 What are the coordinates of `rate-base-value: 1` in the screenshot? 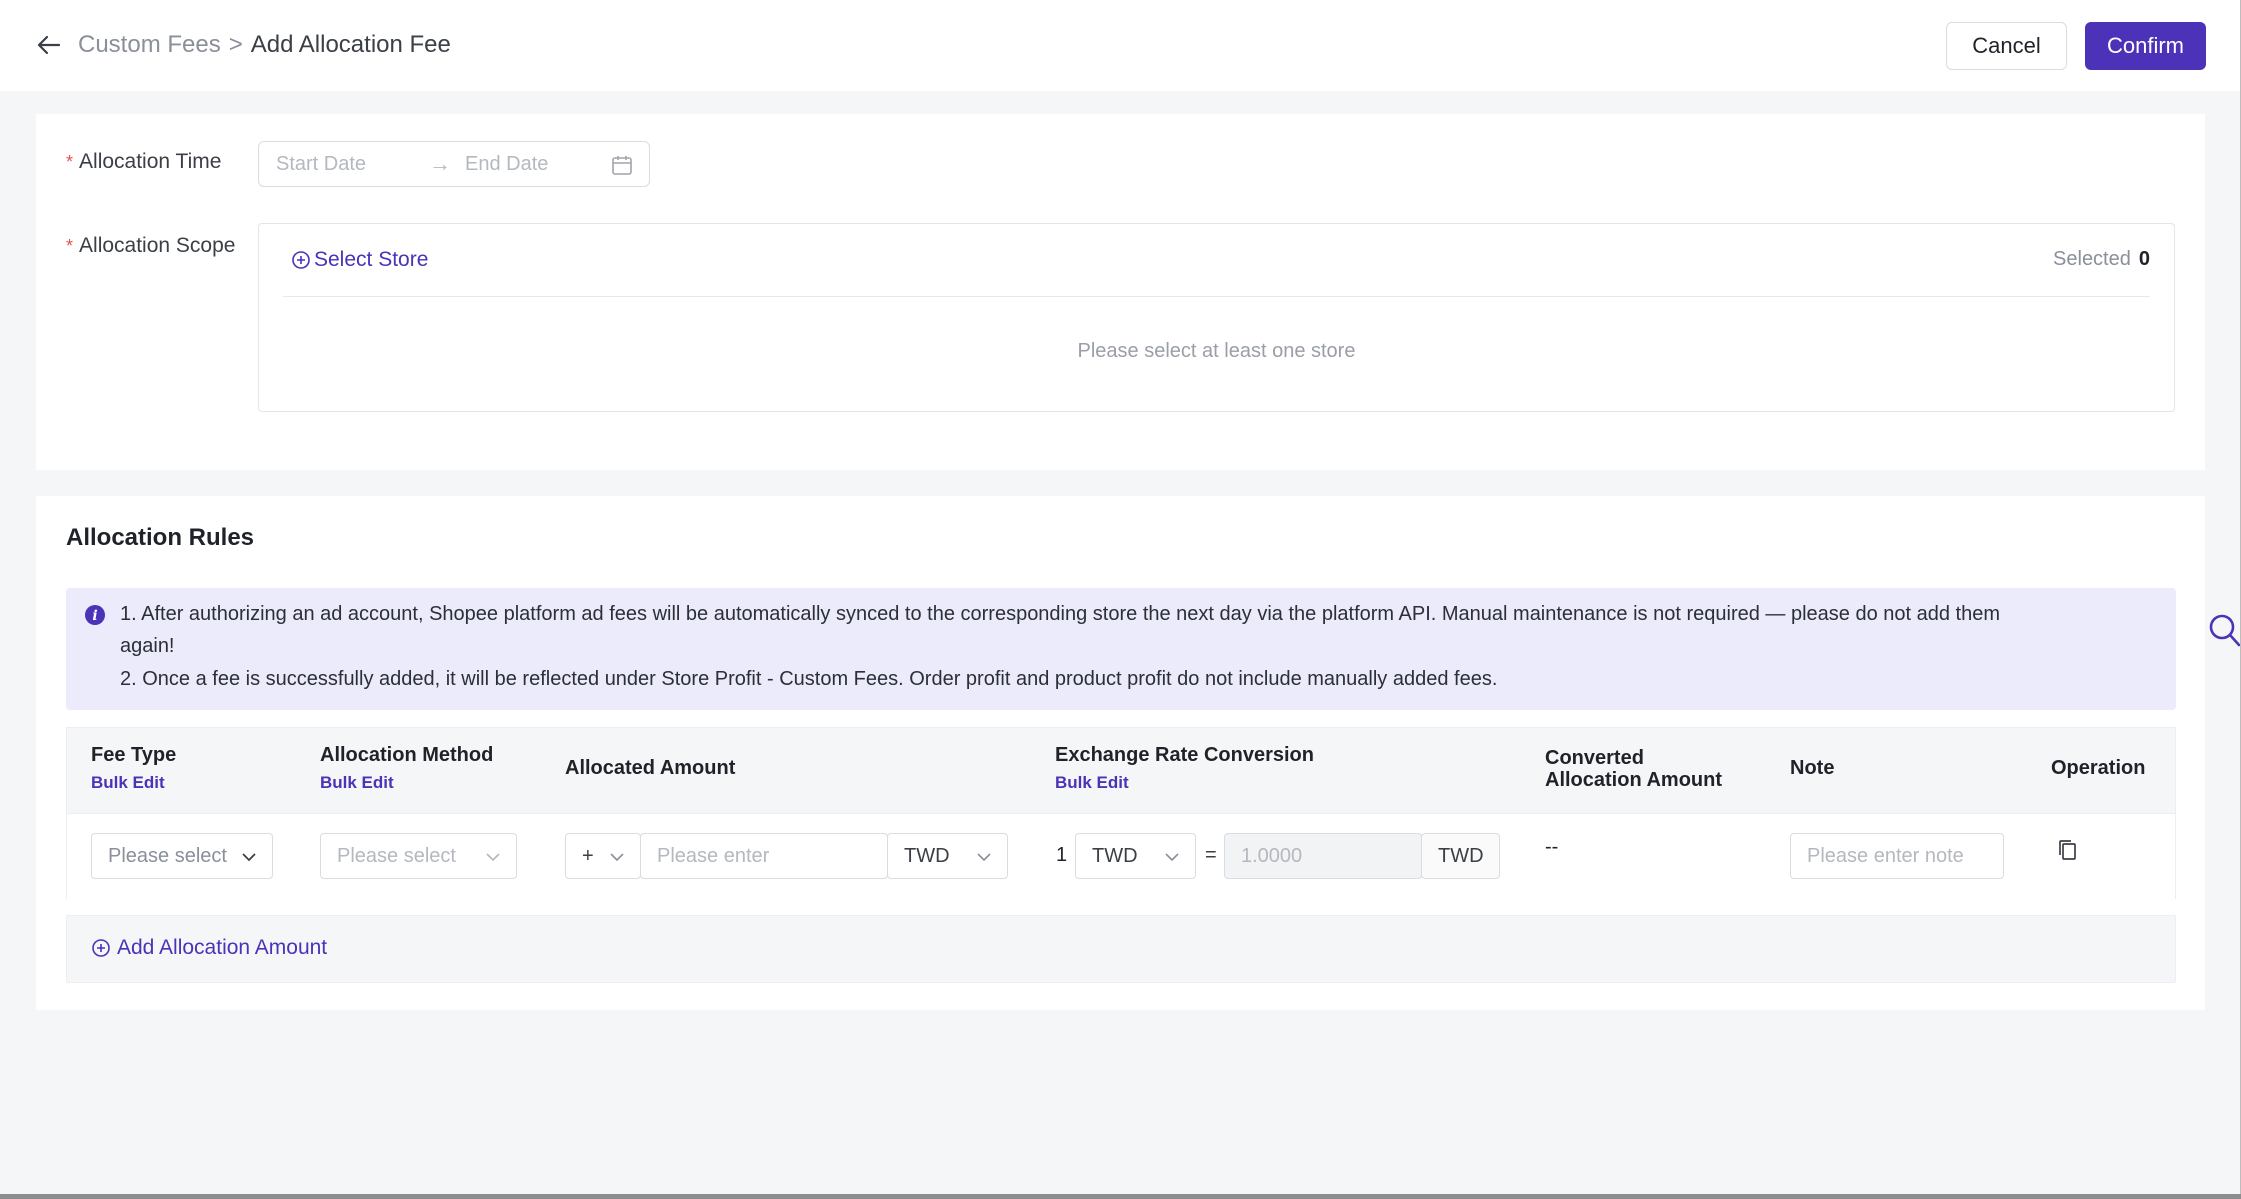 It's located at (1062, 855).